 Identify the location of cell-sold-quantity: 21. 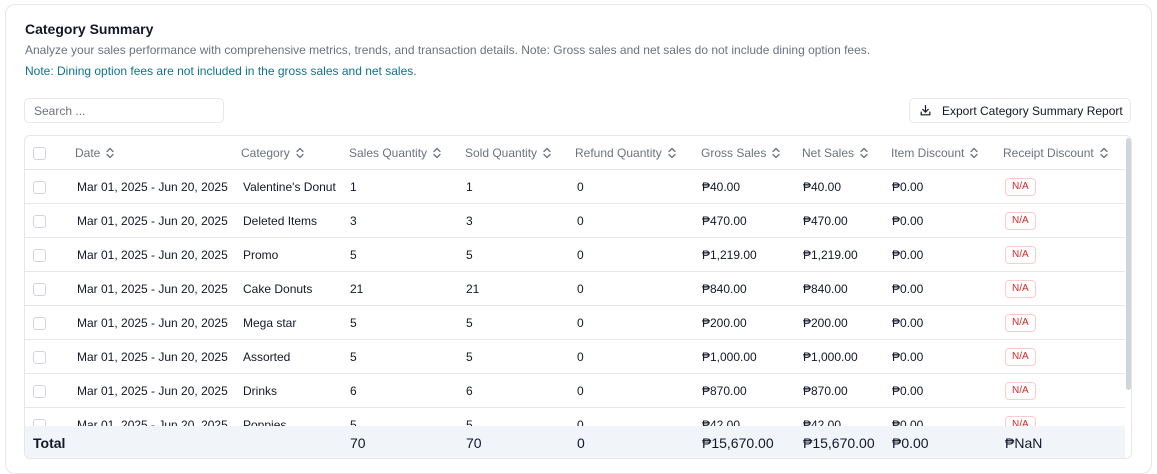
(473, 289).